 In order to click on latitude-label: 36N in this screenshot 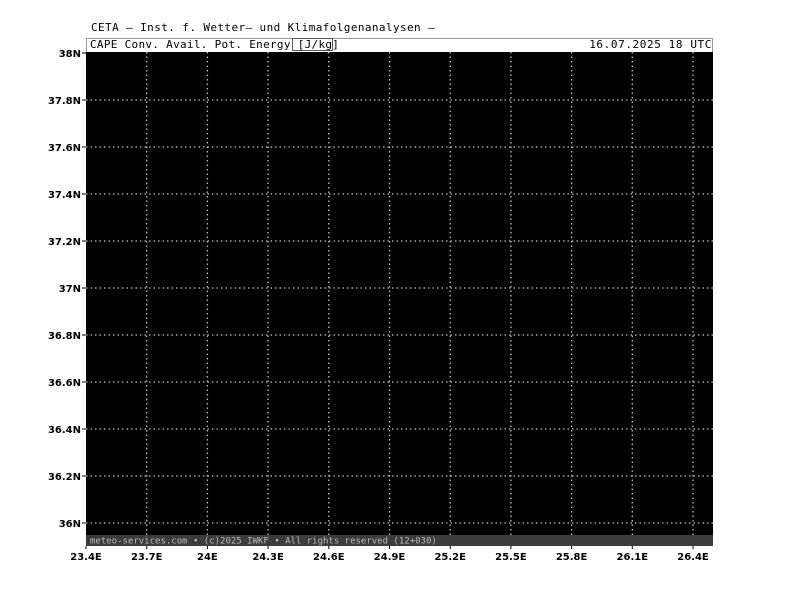, I will do `click(70, 524)`.